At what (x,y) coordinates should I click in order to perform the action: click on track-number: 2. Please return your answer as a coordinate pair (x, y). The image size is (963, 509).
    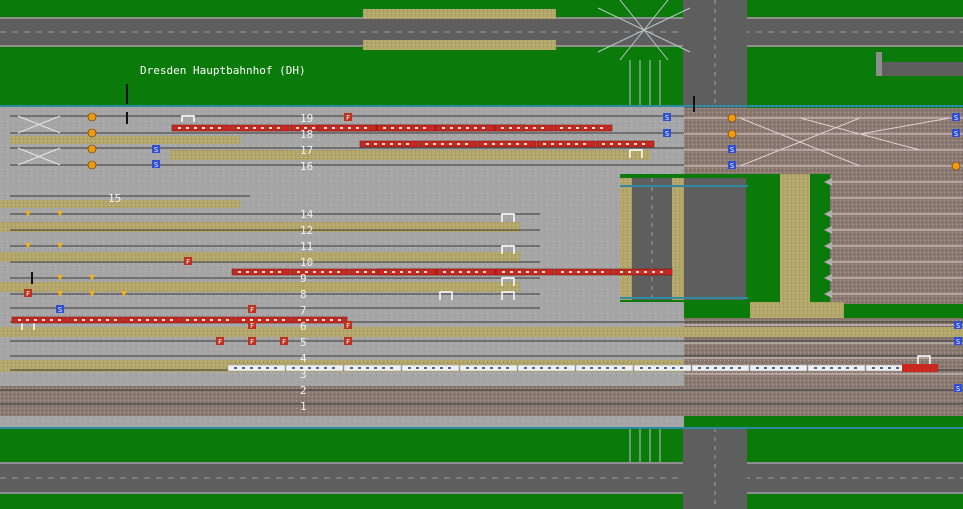
    Looking at the image, I should click on (303, 390).